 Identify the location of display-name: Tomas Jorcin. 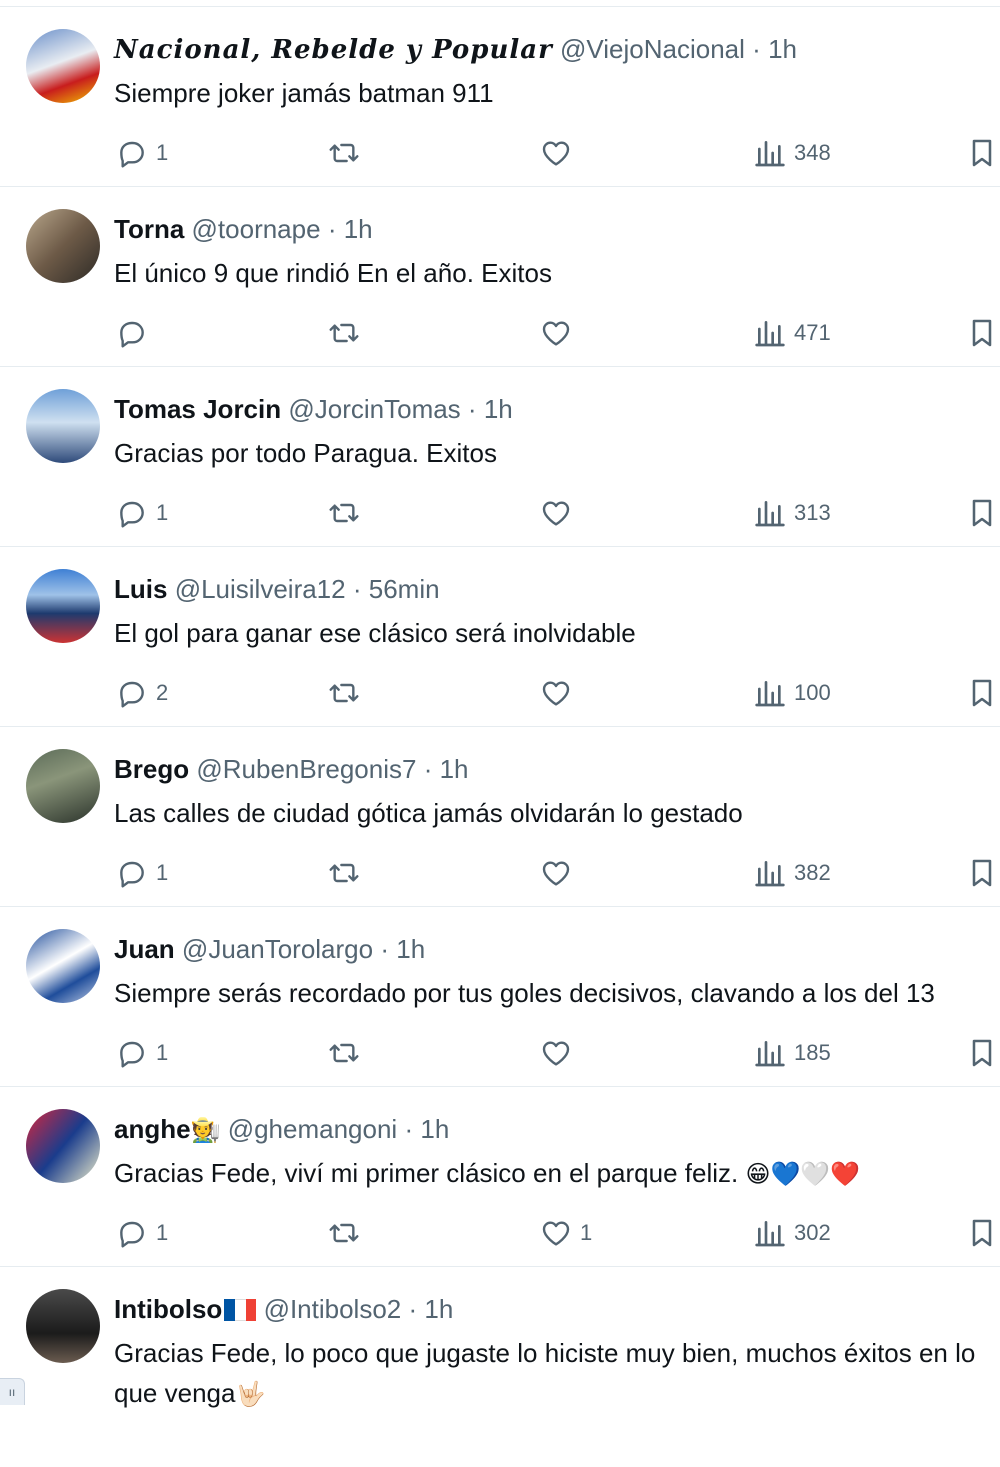
(197, 409).